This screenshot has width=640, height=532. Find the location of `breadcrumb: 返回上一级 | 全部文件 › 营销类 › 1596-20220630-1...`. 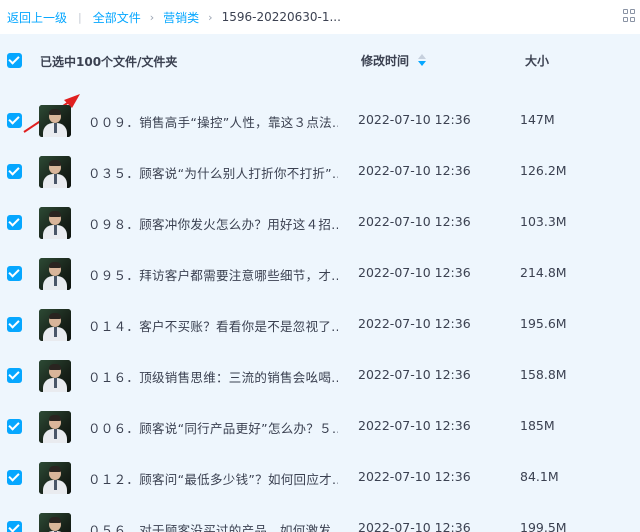

breadcrumb: 返回上一级 | 全部文件 › 营销类 › 1596-20220630-1... is located at coordinates (320, 17).